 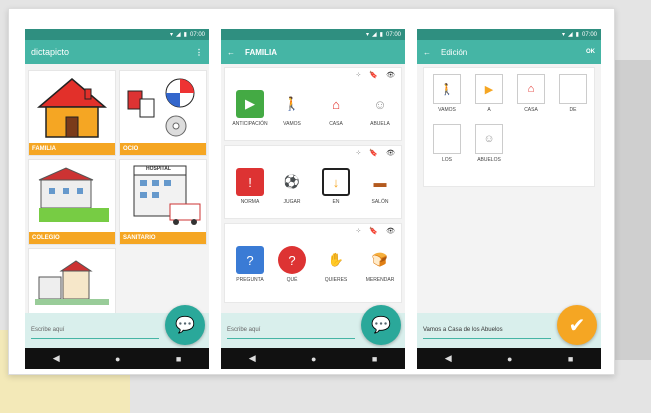 I want to click on edit-tile: ⌂ CASA, so click(x=531, y=93).